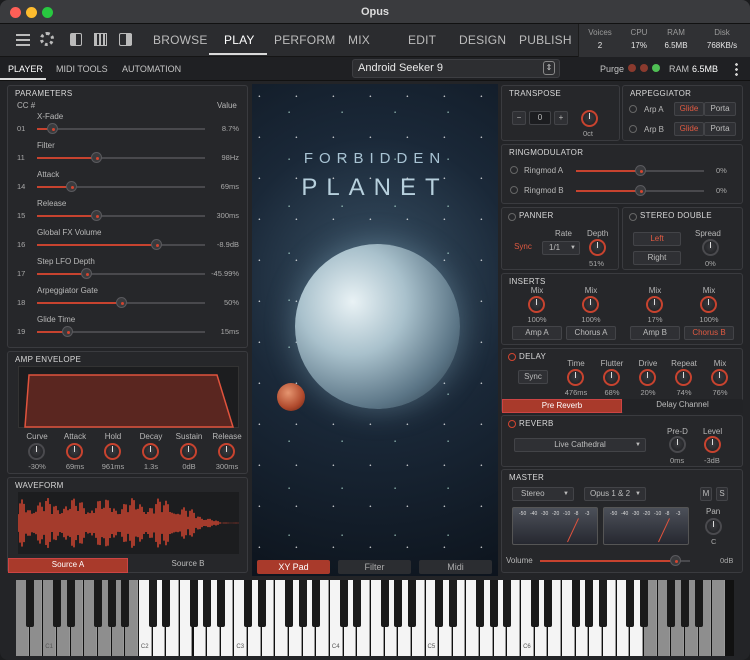  What do you see at coordinates (23, 40) in the screenshot?
I see `menu-icon` at bounding box center [23, 40].